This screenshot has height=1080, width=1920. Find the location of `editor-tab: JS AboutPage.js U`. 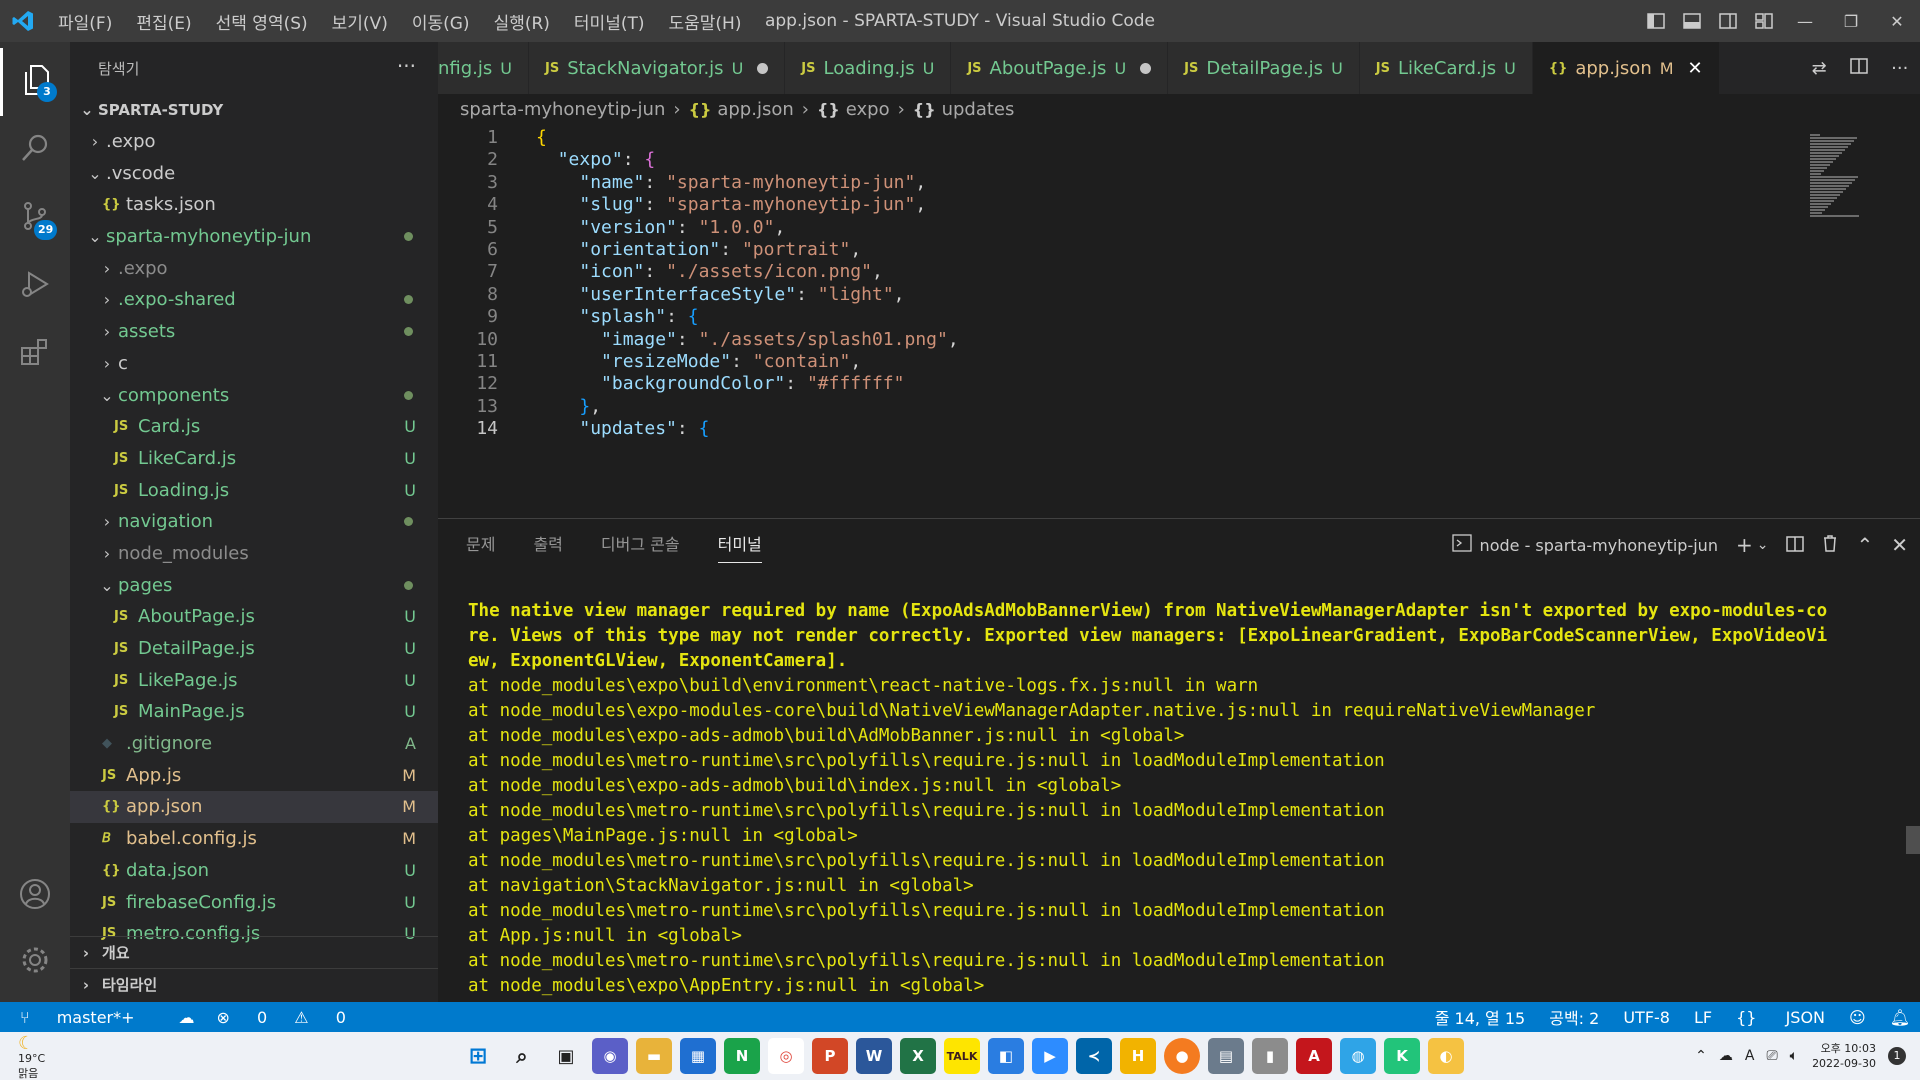

editor-tab: JS AboutPage.js U is located at coordinates (1060, 68).